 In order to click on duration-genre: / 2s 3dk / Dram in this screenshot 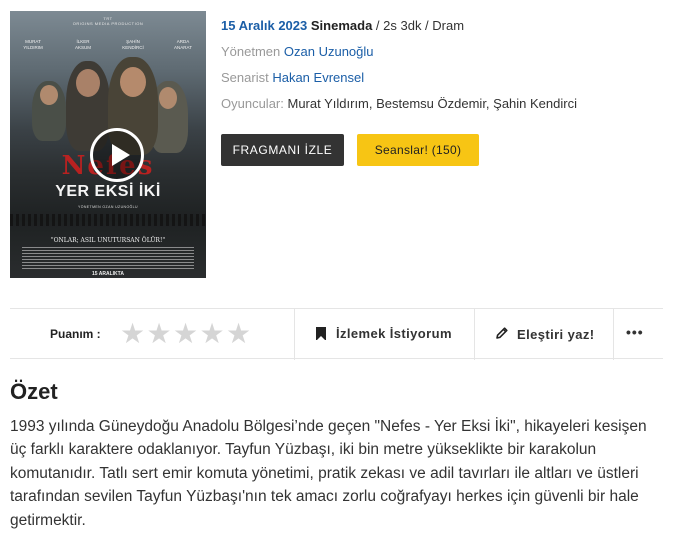, I will do `click(418, 25)`.